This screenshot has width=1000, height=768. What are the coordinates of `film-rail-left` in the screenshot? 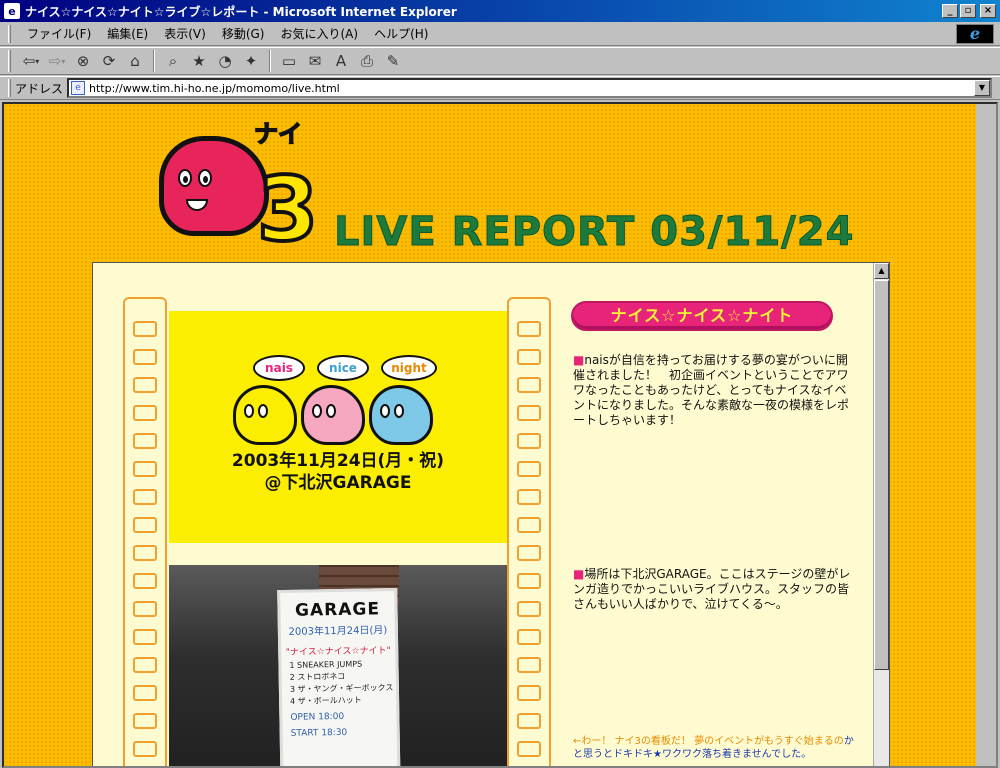 It's located at (145, 531).